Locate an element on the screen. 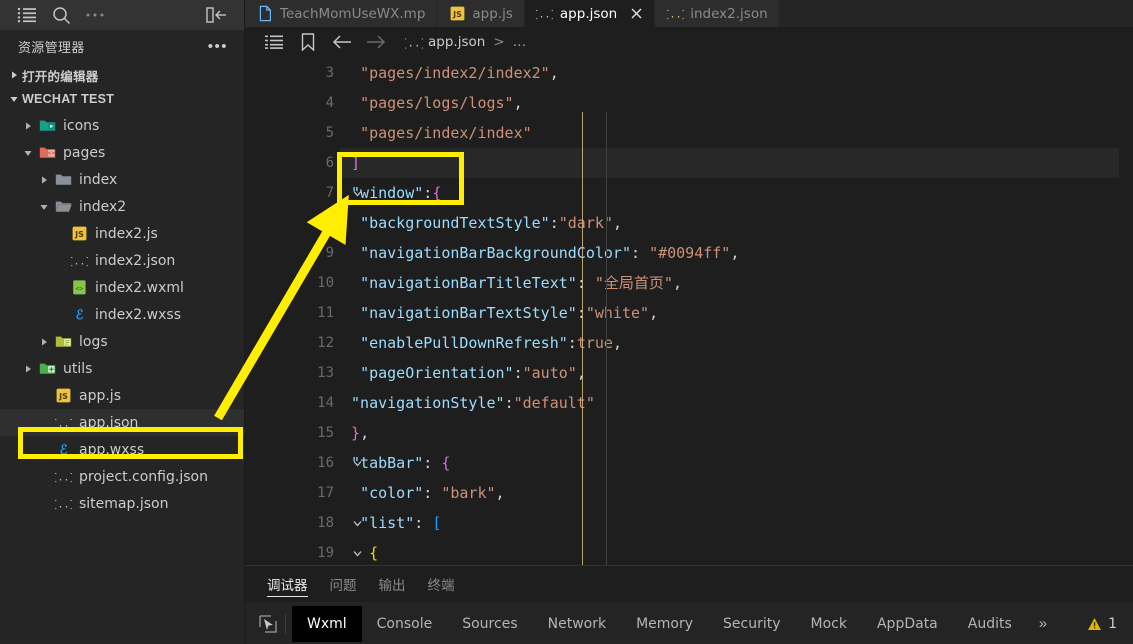  code-line: "backgroundTextStyle":"dark", is located at coordinates (729, 223).